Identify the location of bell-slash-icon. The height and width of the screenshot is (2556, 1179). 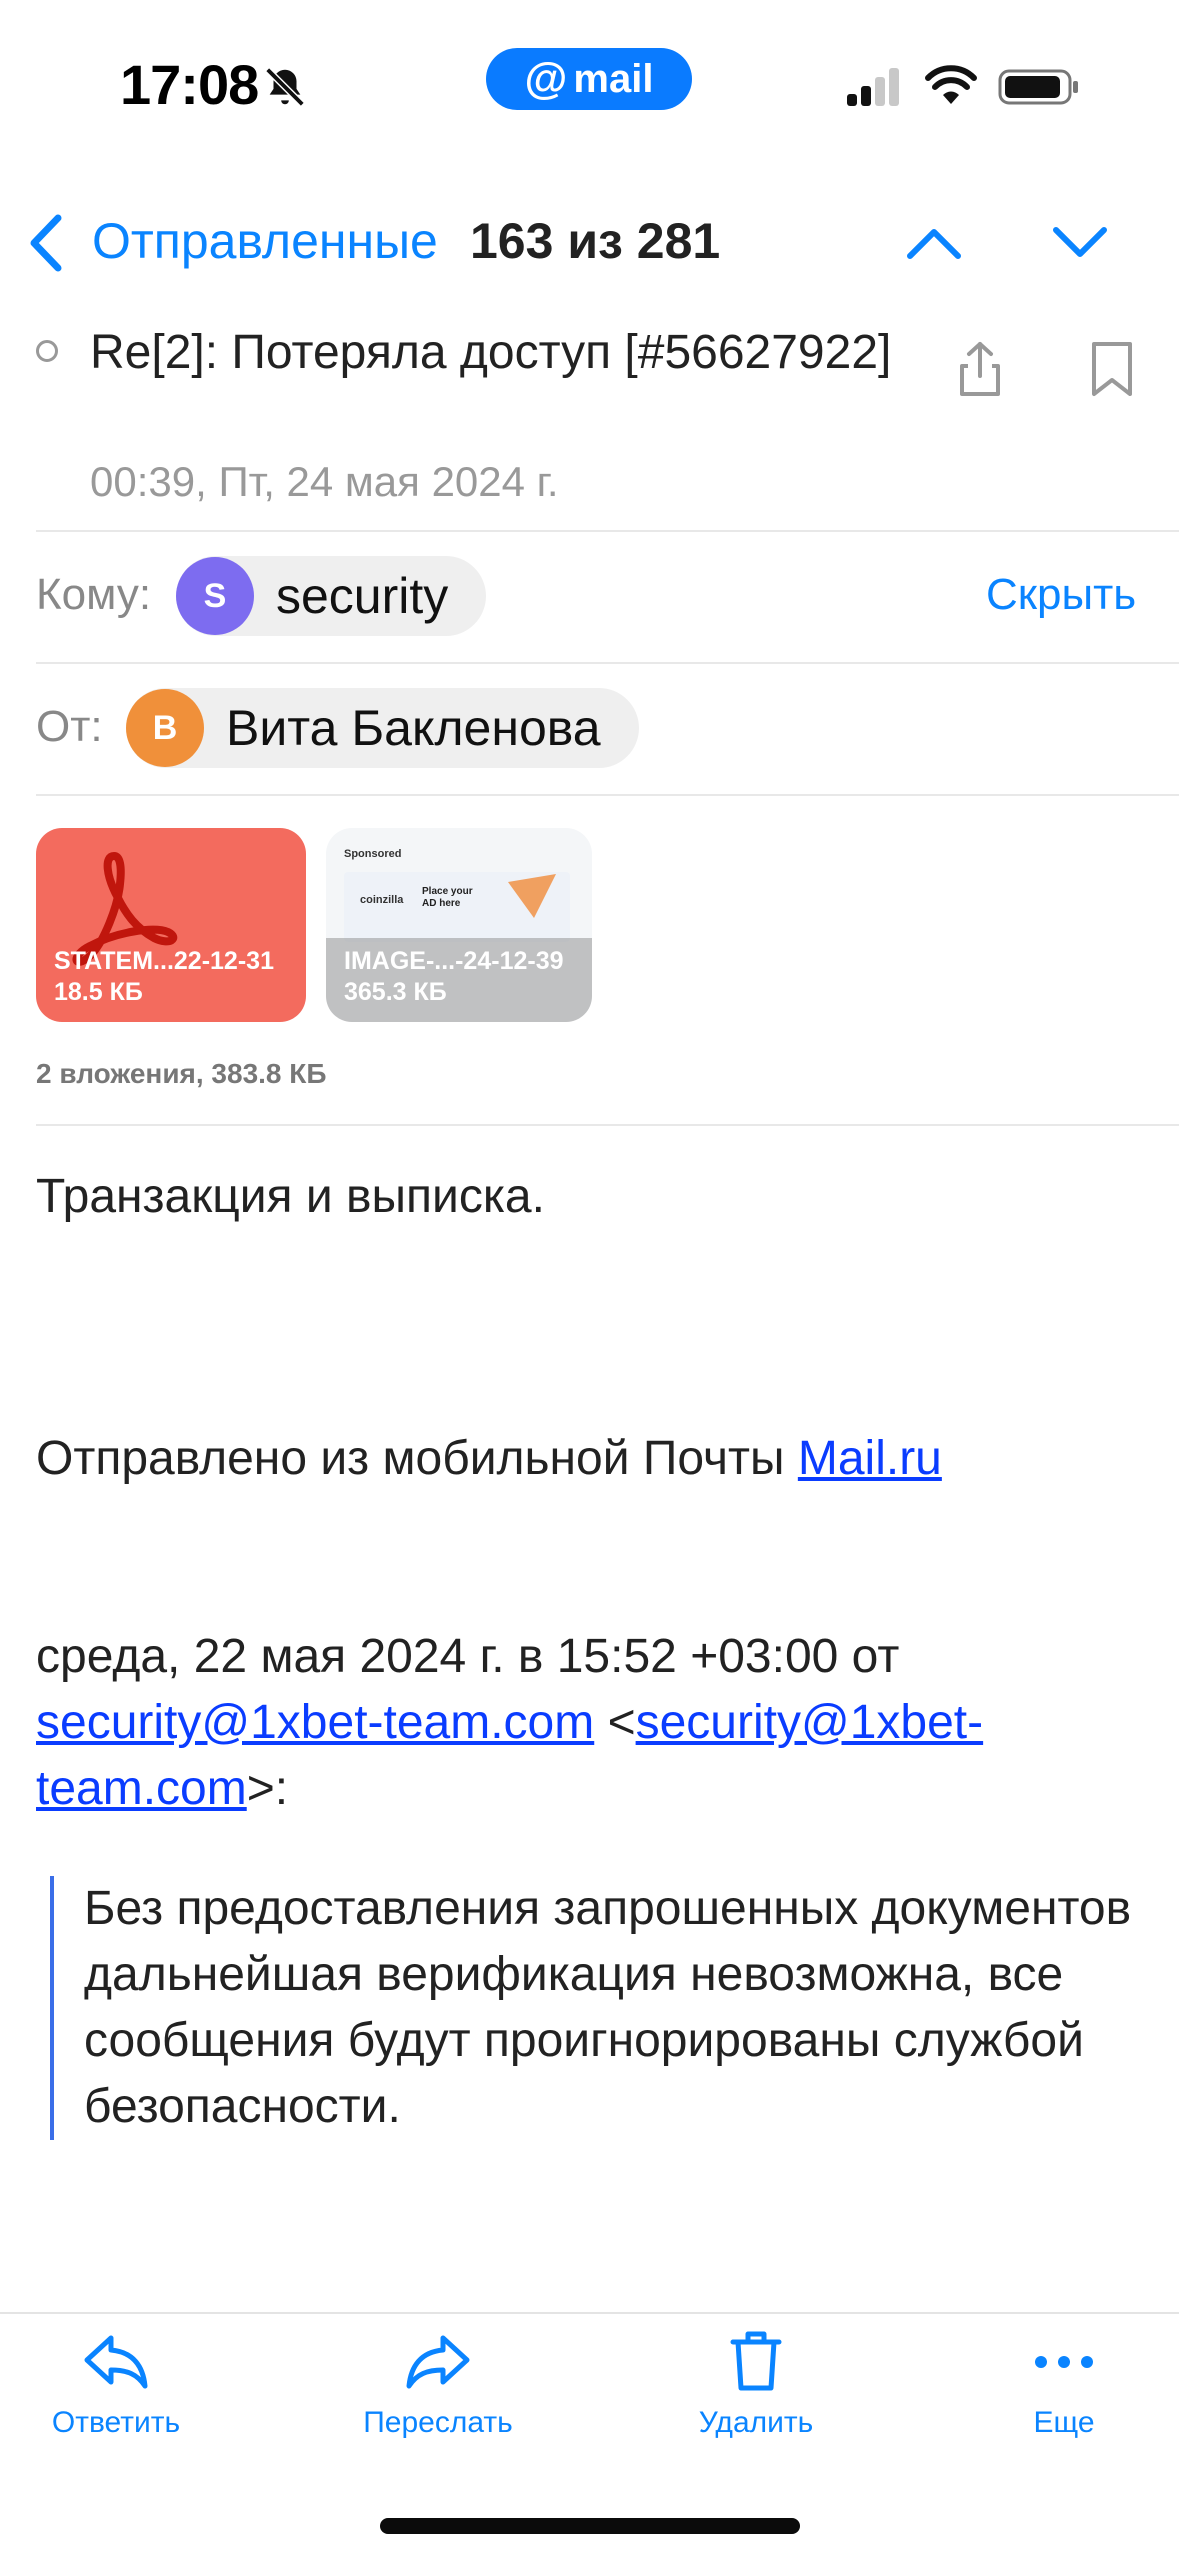
(285, 87).